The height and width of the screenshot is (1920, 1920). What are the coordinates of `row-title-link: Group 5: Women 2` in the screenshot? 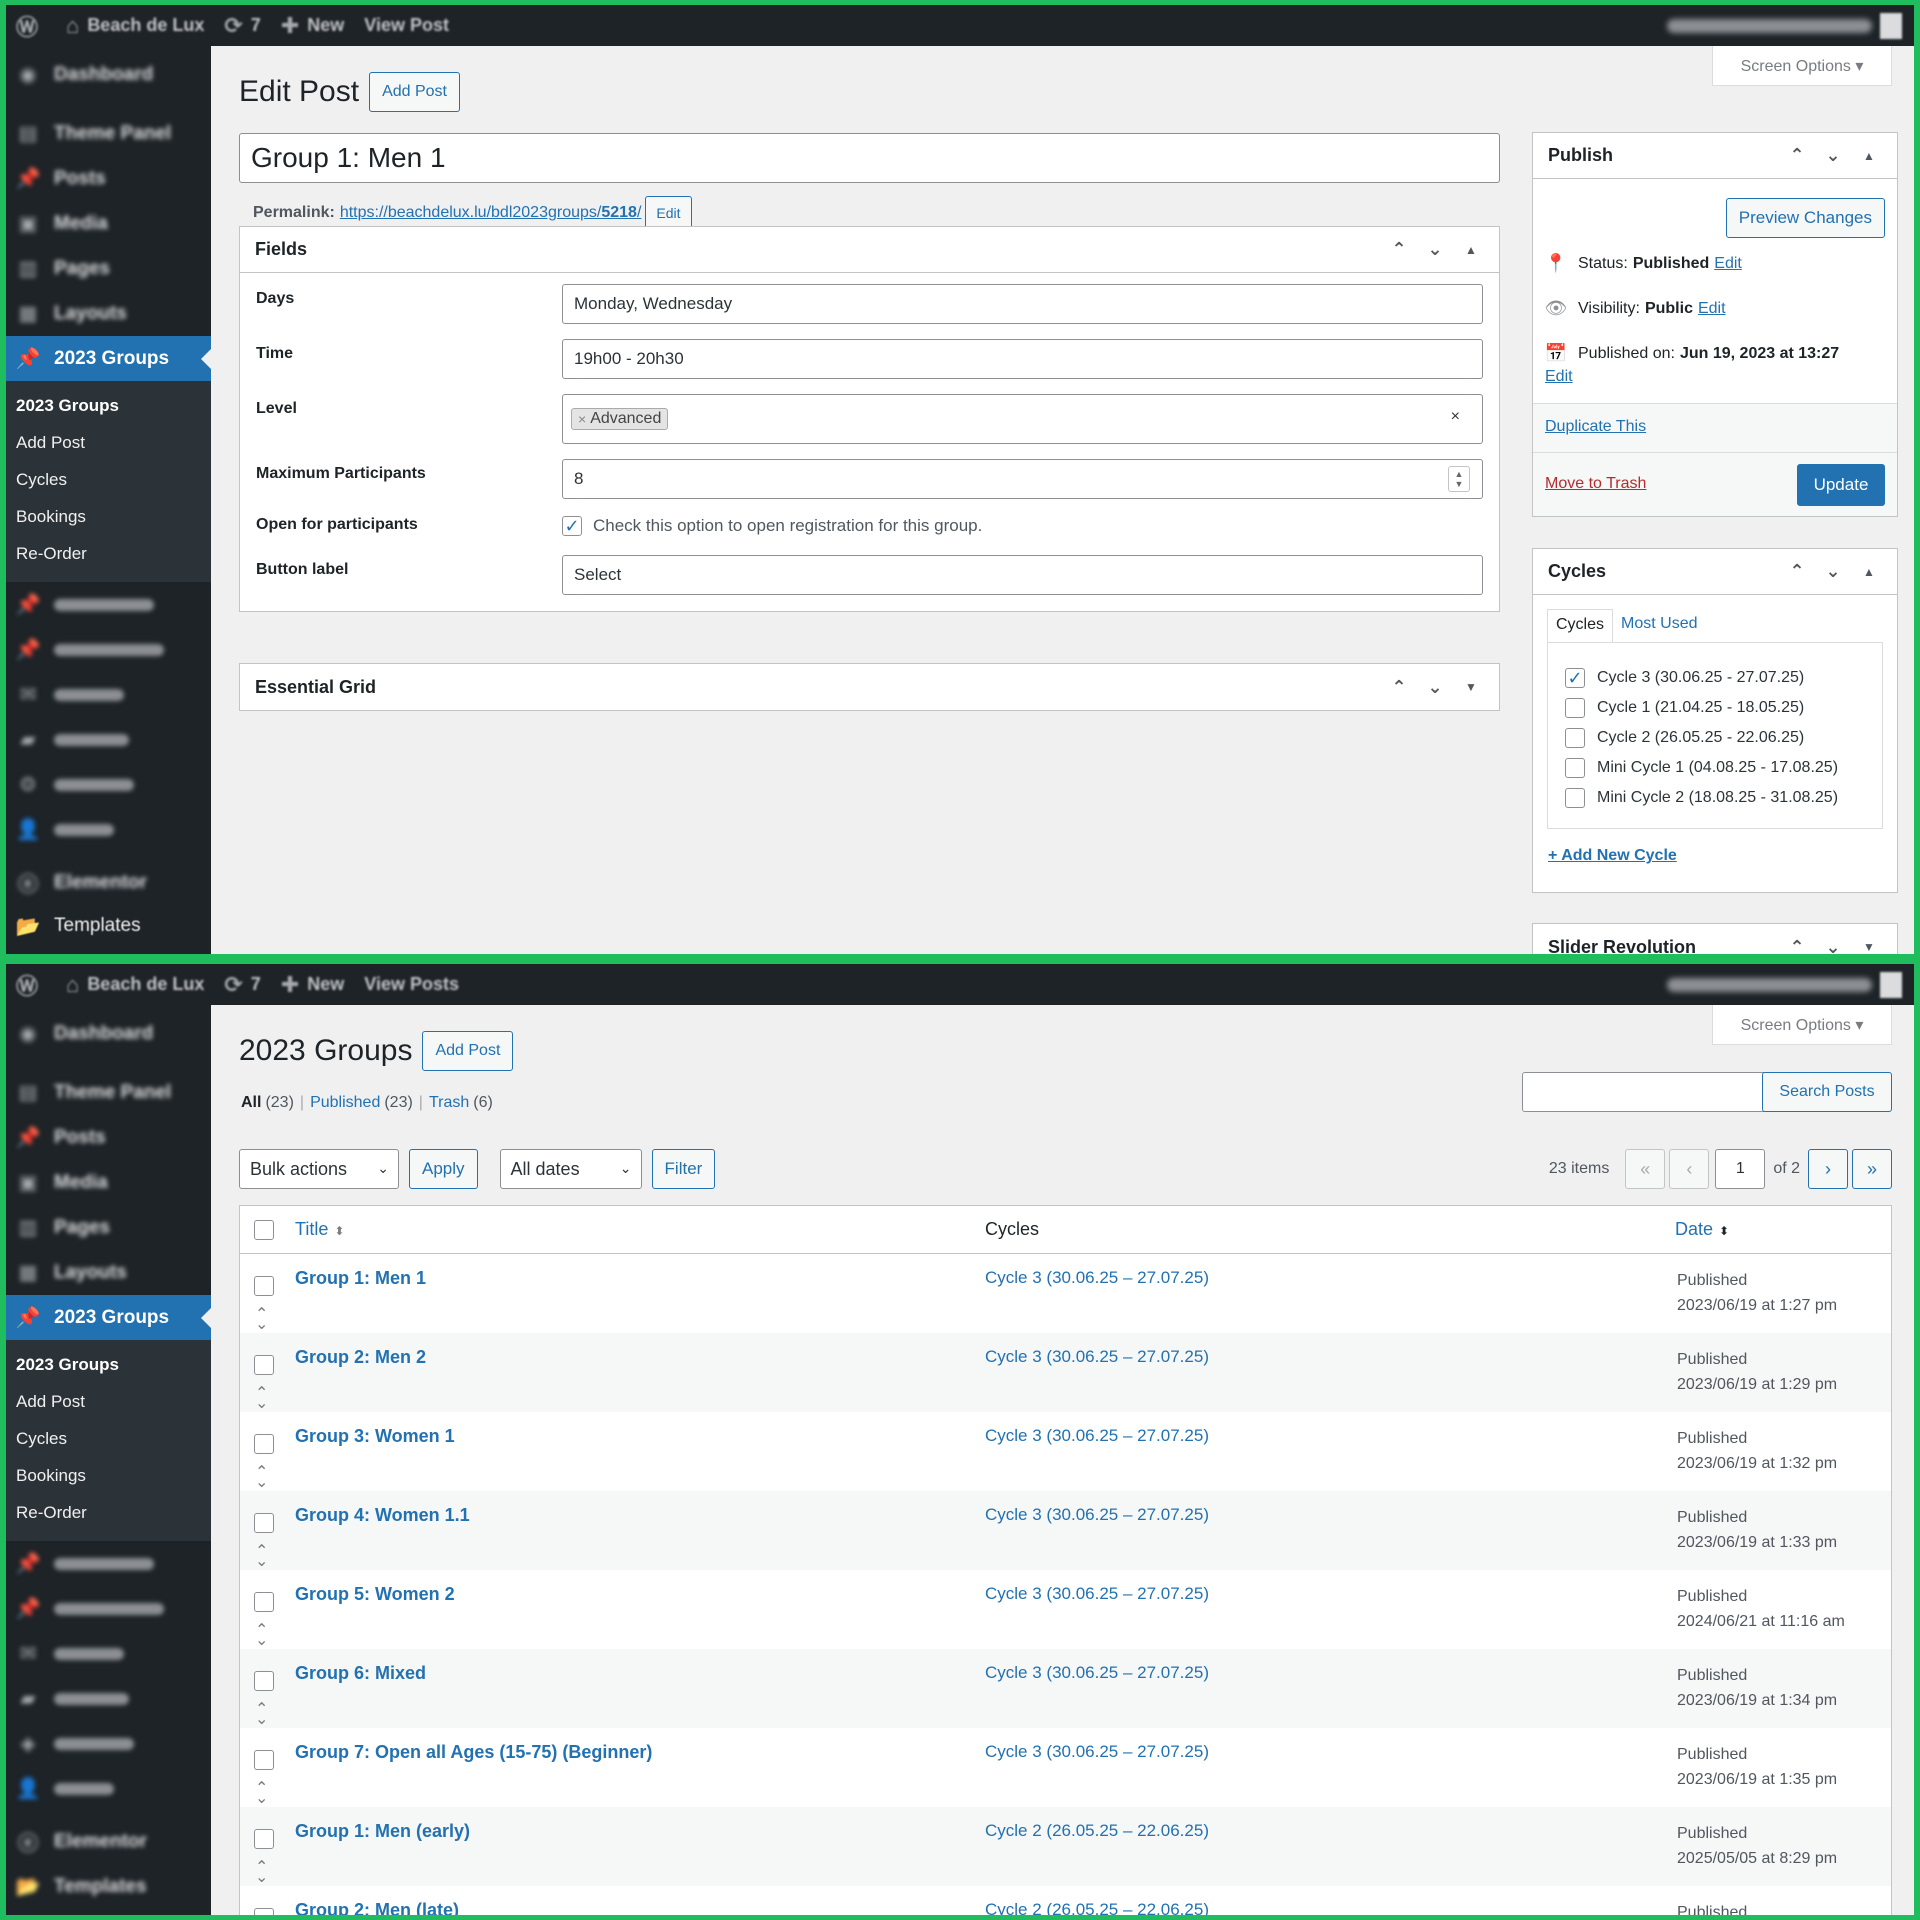 It's located at (375, 1594).